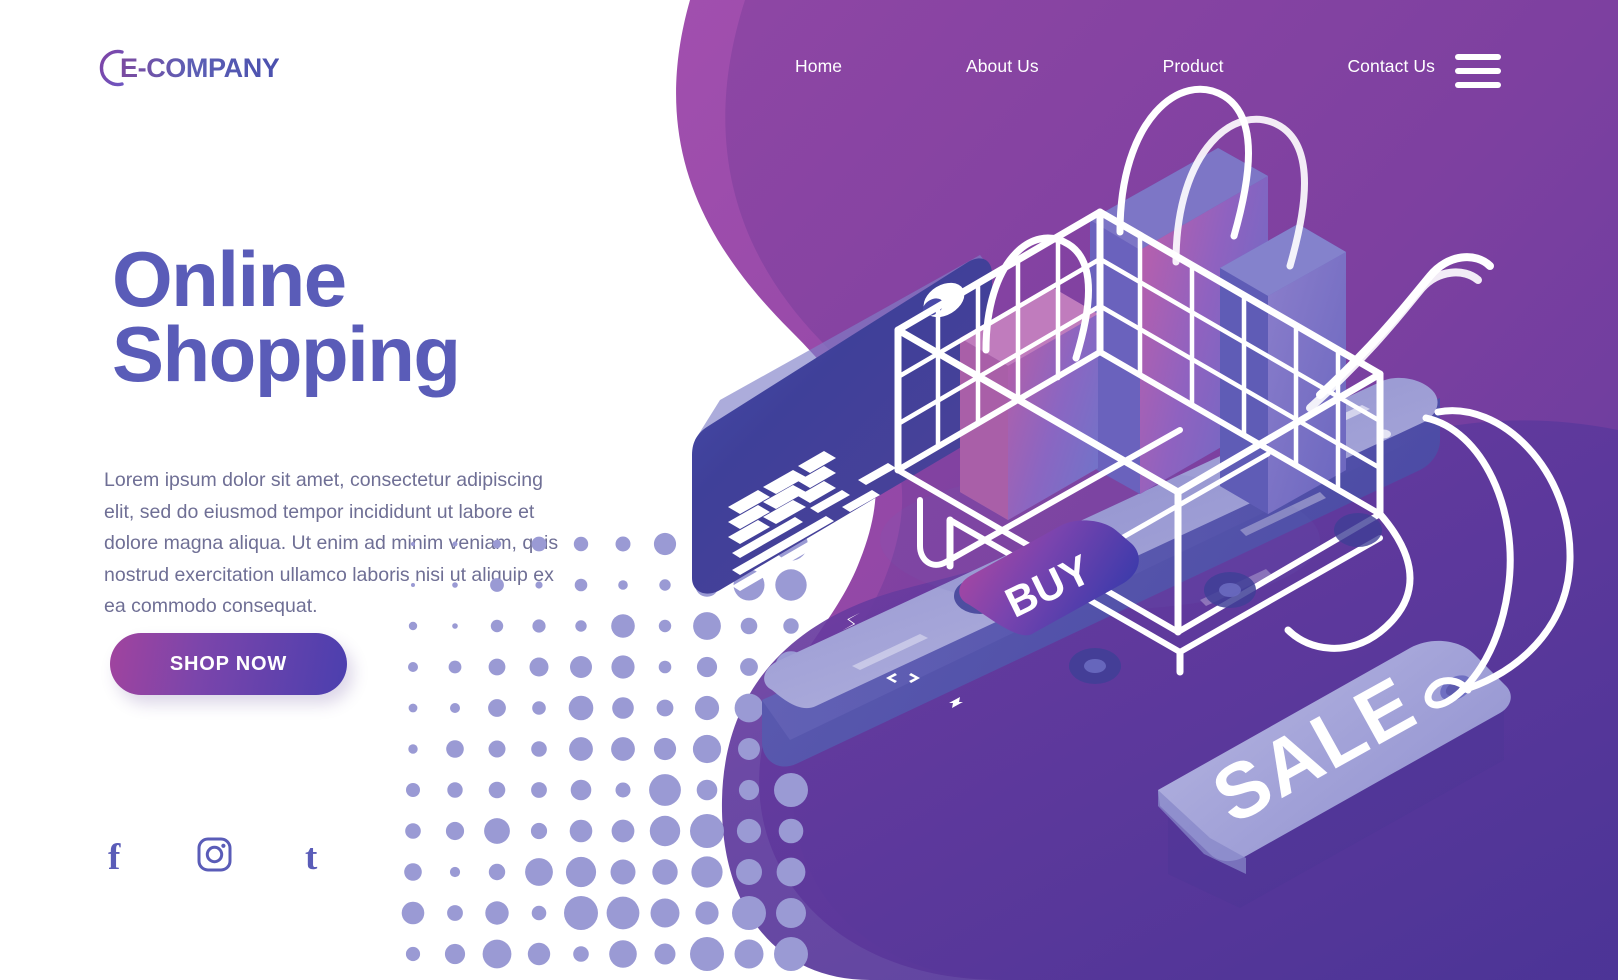 Image resolution: width=1618 pixels, height=980 pixels. What do you see at coordinates (311, 858) in the screenshot?
I see `tumblr-icon: t` at bounding box center [311, 858].